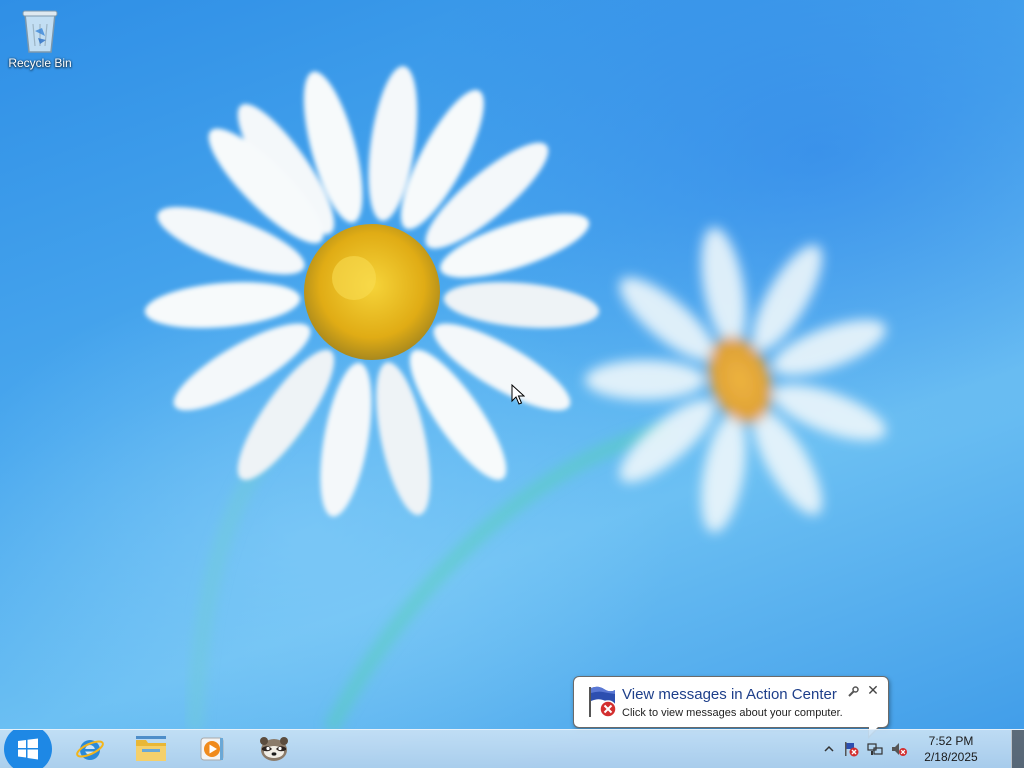 Image resolution: width=1024 pixels, height=768 pixels. Describe the element at coordinates (851, 749) in the screenshot. I see `action-center-error-icon` at that location.